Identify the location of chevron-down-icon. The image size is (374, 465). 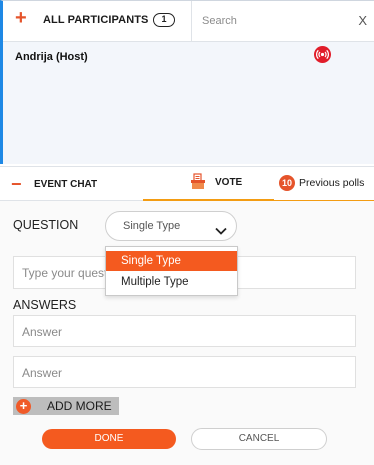
(221, 231).